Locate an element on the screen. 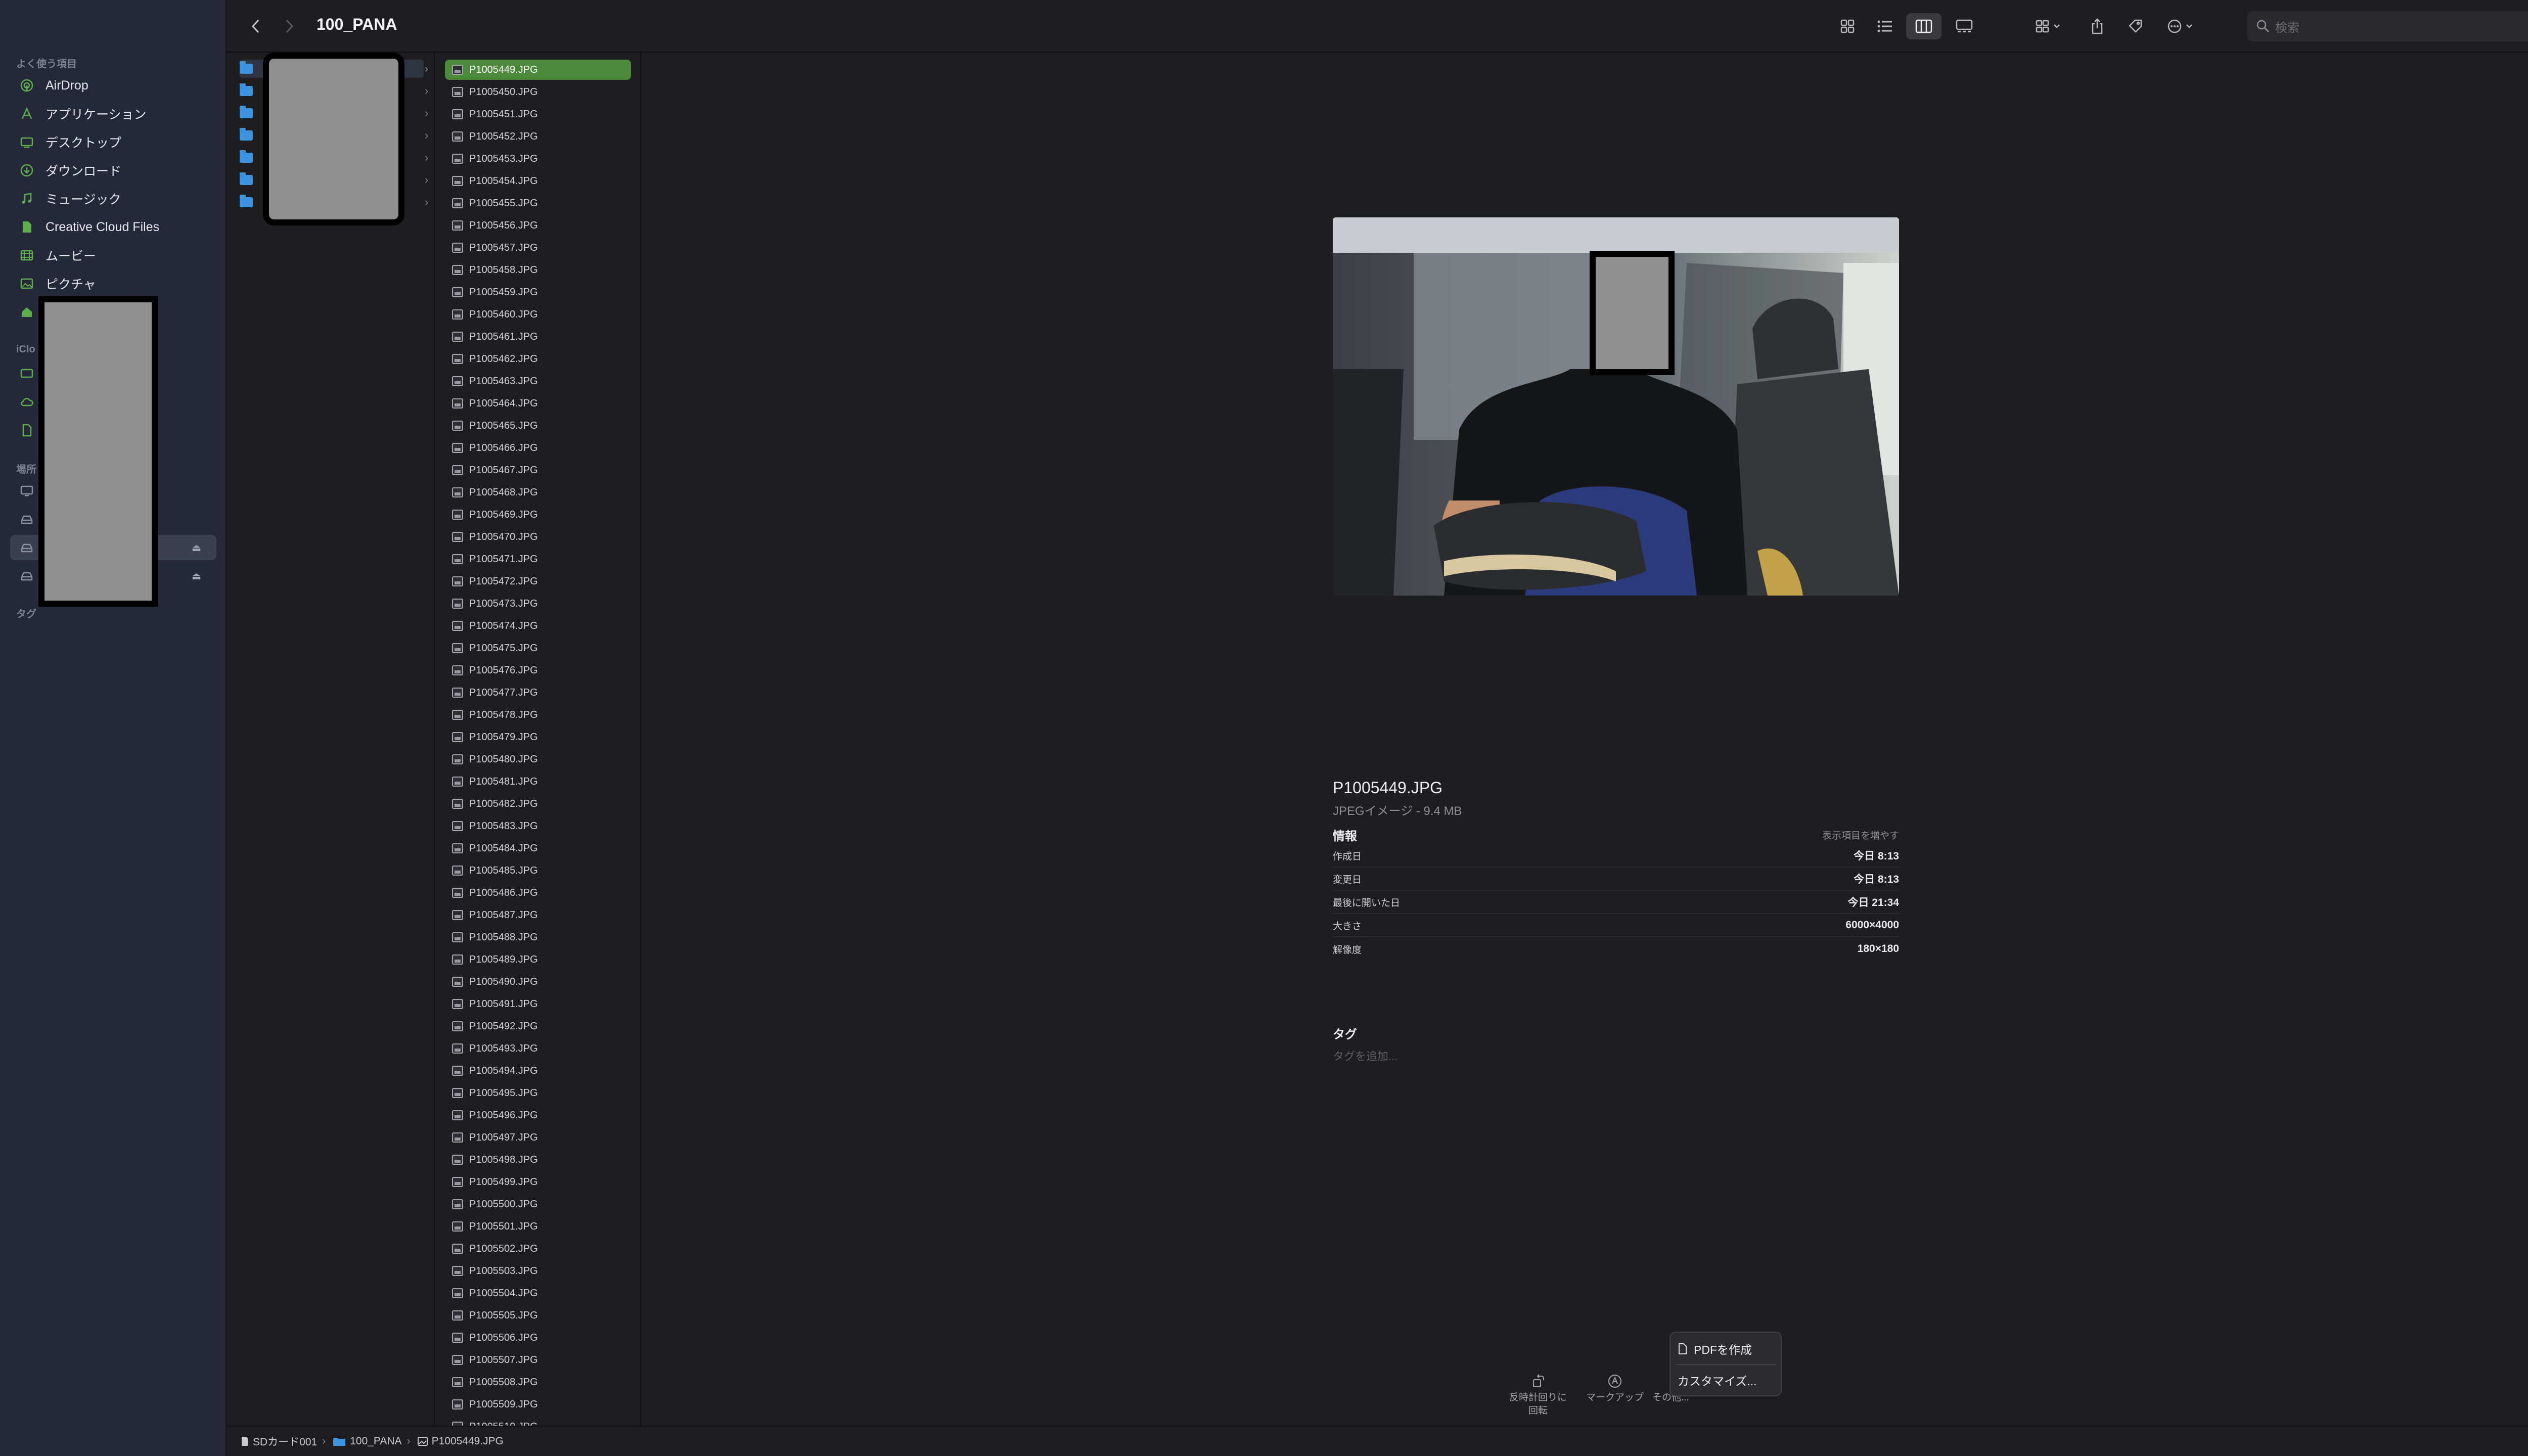 Image resolution: width=2528 pixels, height=1456 pixels. file-row: P1005458.JPG is located at coordinates (538, 270).